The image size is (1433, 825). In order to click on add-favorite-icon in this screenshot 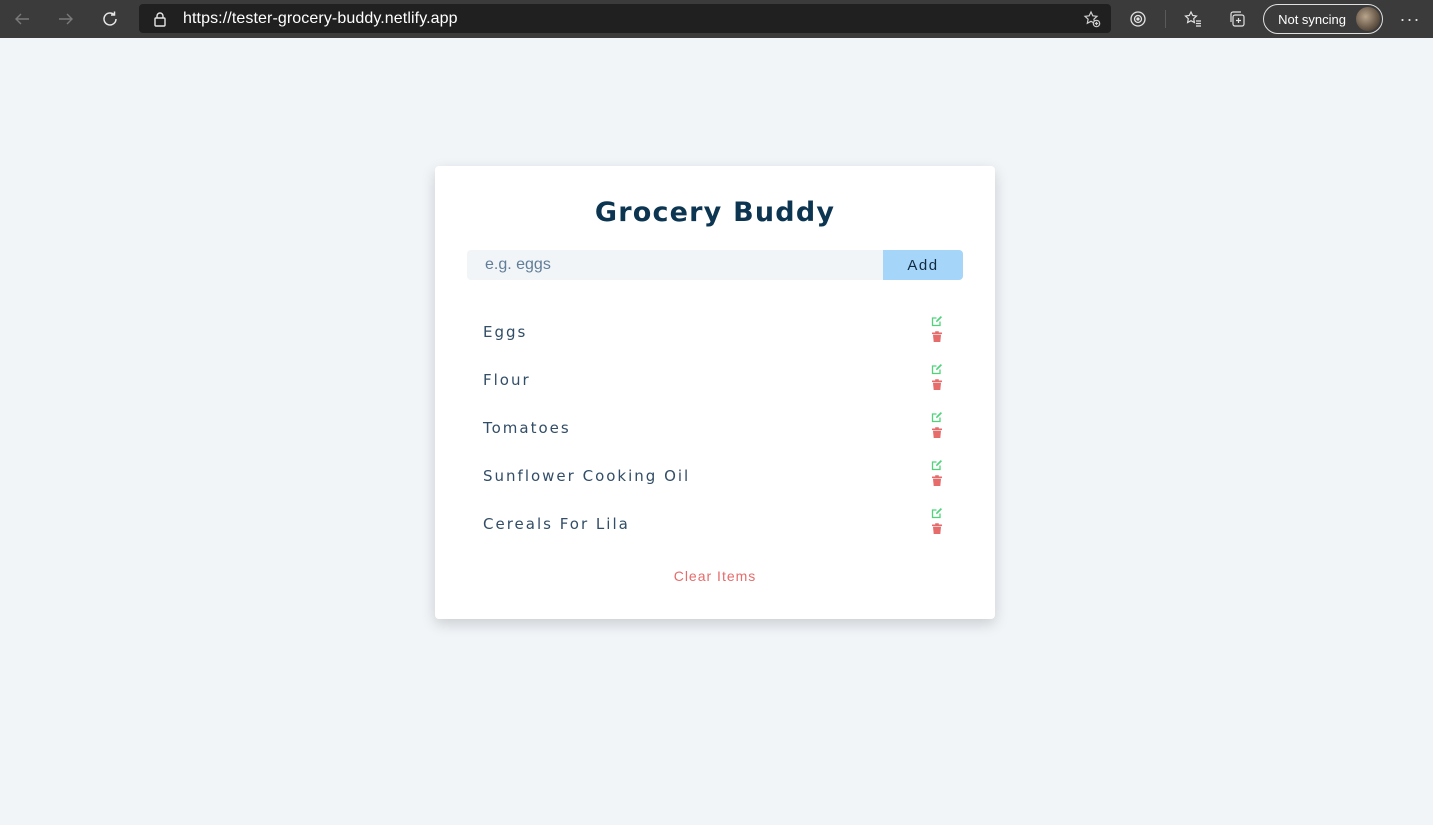, I will do `click(1092, 19)`.